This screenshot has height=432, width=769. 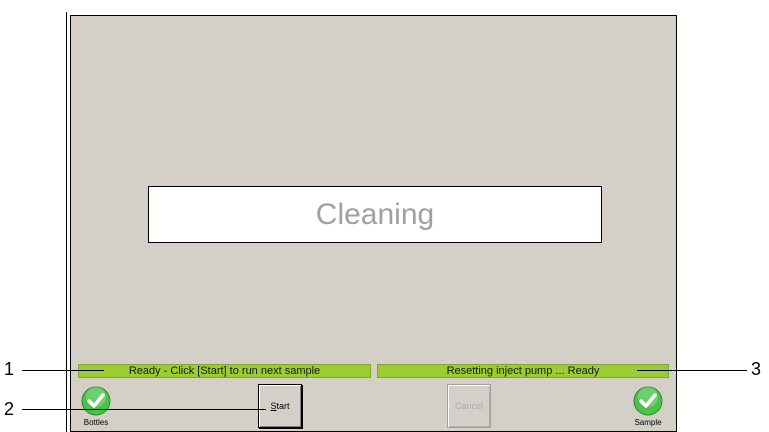 I want to click on callout-1-leader, so click(x=63, y=370).